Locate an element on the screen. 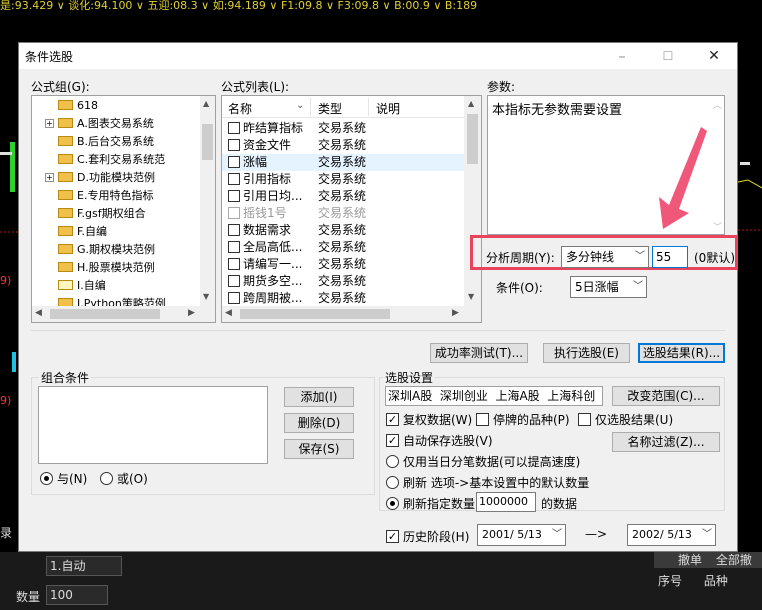 The height and width of the screenshot is (610, 762). add-button: 添加(I) is located at coordinates (319, 397).